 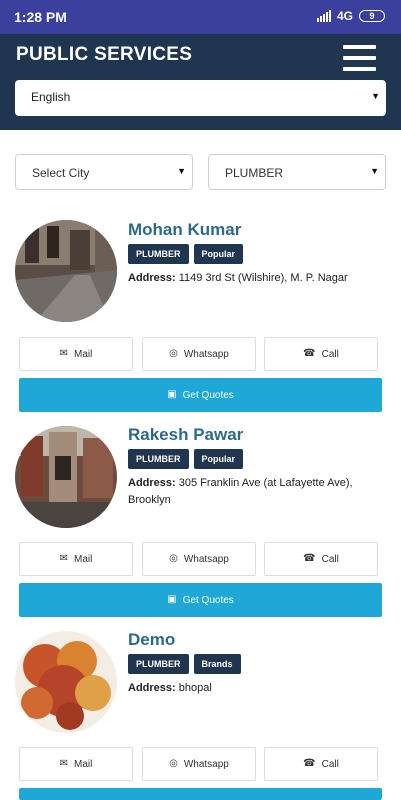 What do you see at coordinates (51, 97) in the screenshot?
I see `language-select-value: English` at bounding box center [51, 97].